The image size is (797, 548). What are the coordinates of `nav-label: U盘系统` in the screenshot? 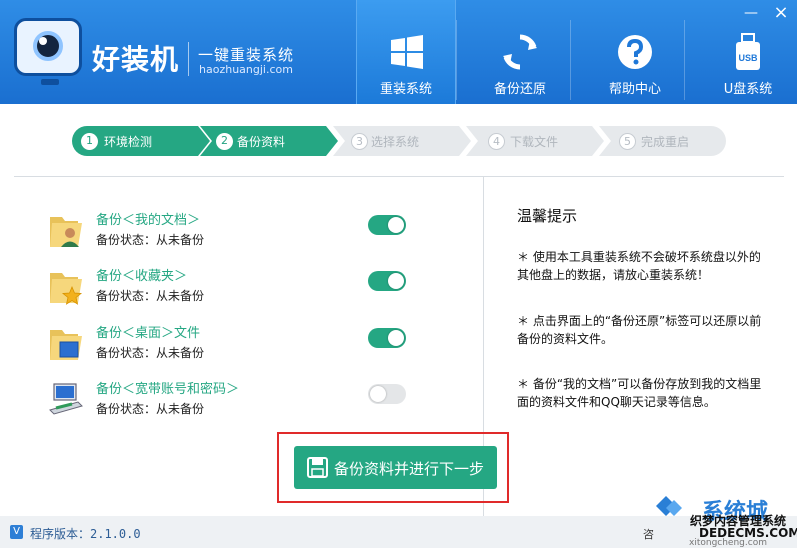 It's located at (748, 89).